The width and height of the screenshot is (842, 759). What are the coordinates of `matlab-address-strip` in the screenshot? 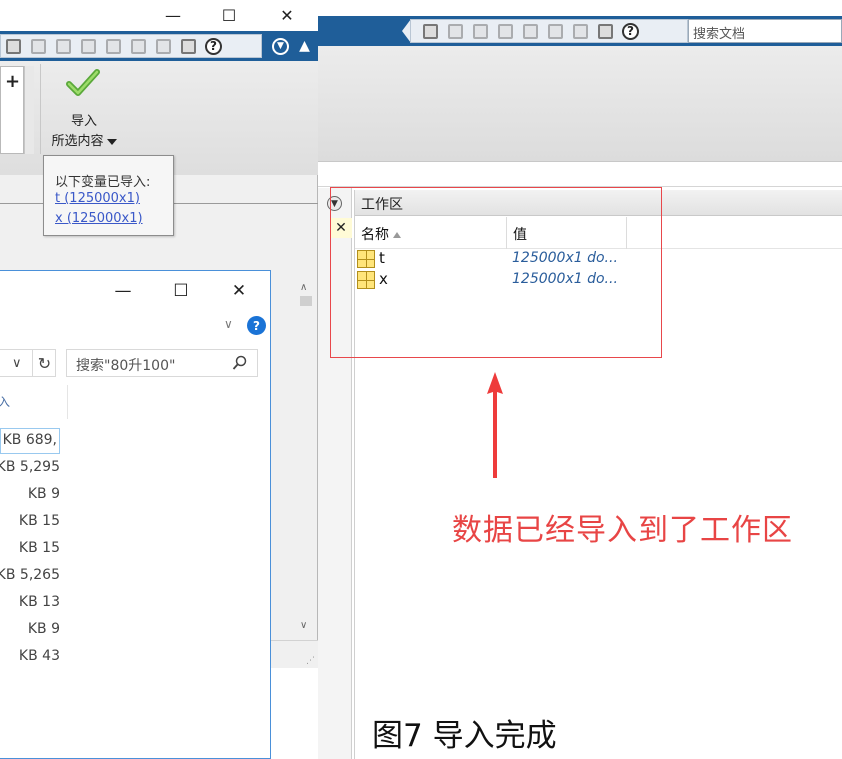 It's located at (580, 175).